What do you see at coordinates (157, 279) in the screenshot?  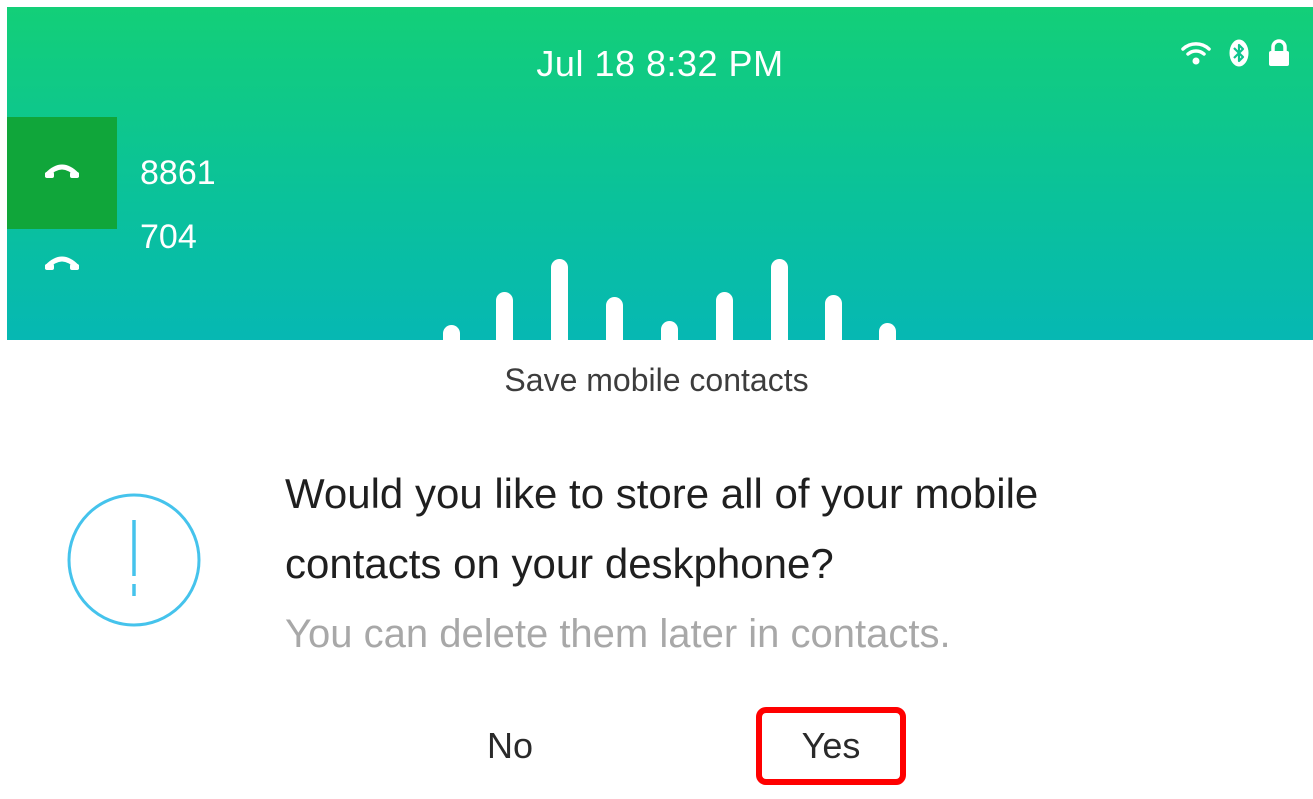 I see `line-key-2: 704` at bounding box center [157, 279].